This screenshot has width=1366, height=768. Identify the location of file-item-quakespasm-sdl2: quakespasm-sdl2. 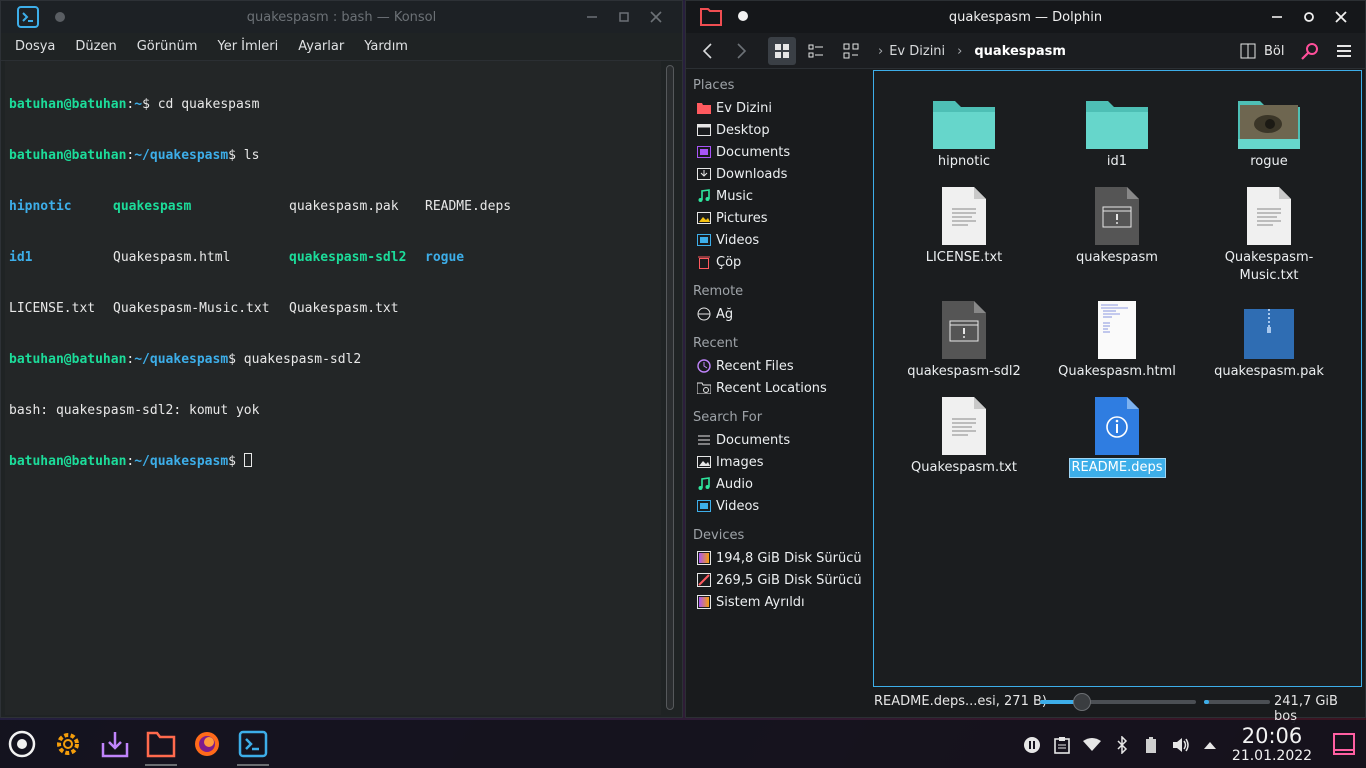
(964, 336).